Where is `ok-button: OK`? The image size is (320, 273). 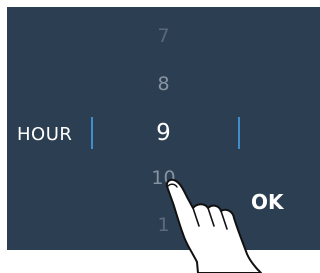
ok-button: OK is located at coordinates (267, 202).